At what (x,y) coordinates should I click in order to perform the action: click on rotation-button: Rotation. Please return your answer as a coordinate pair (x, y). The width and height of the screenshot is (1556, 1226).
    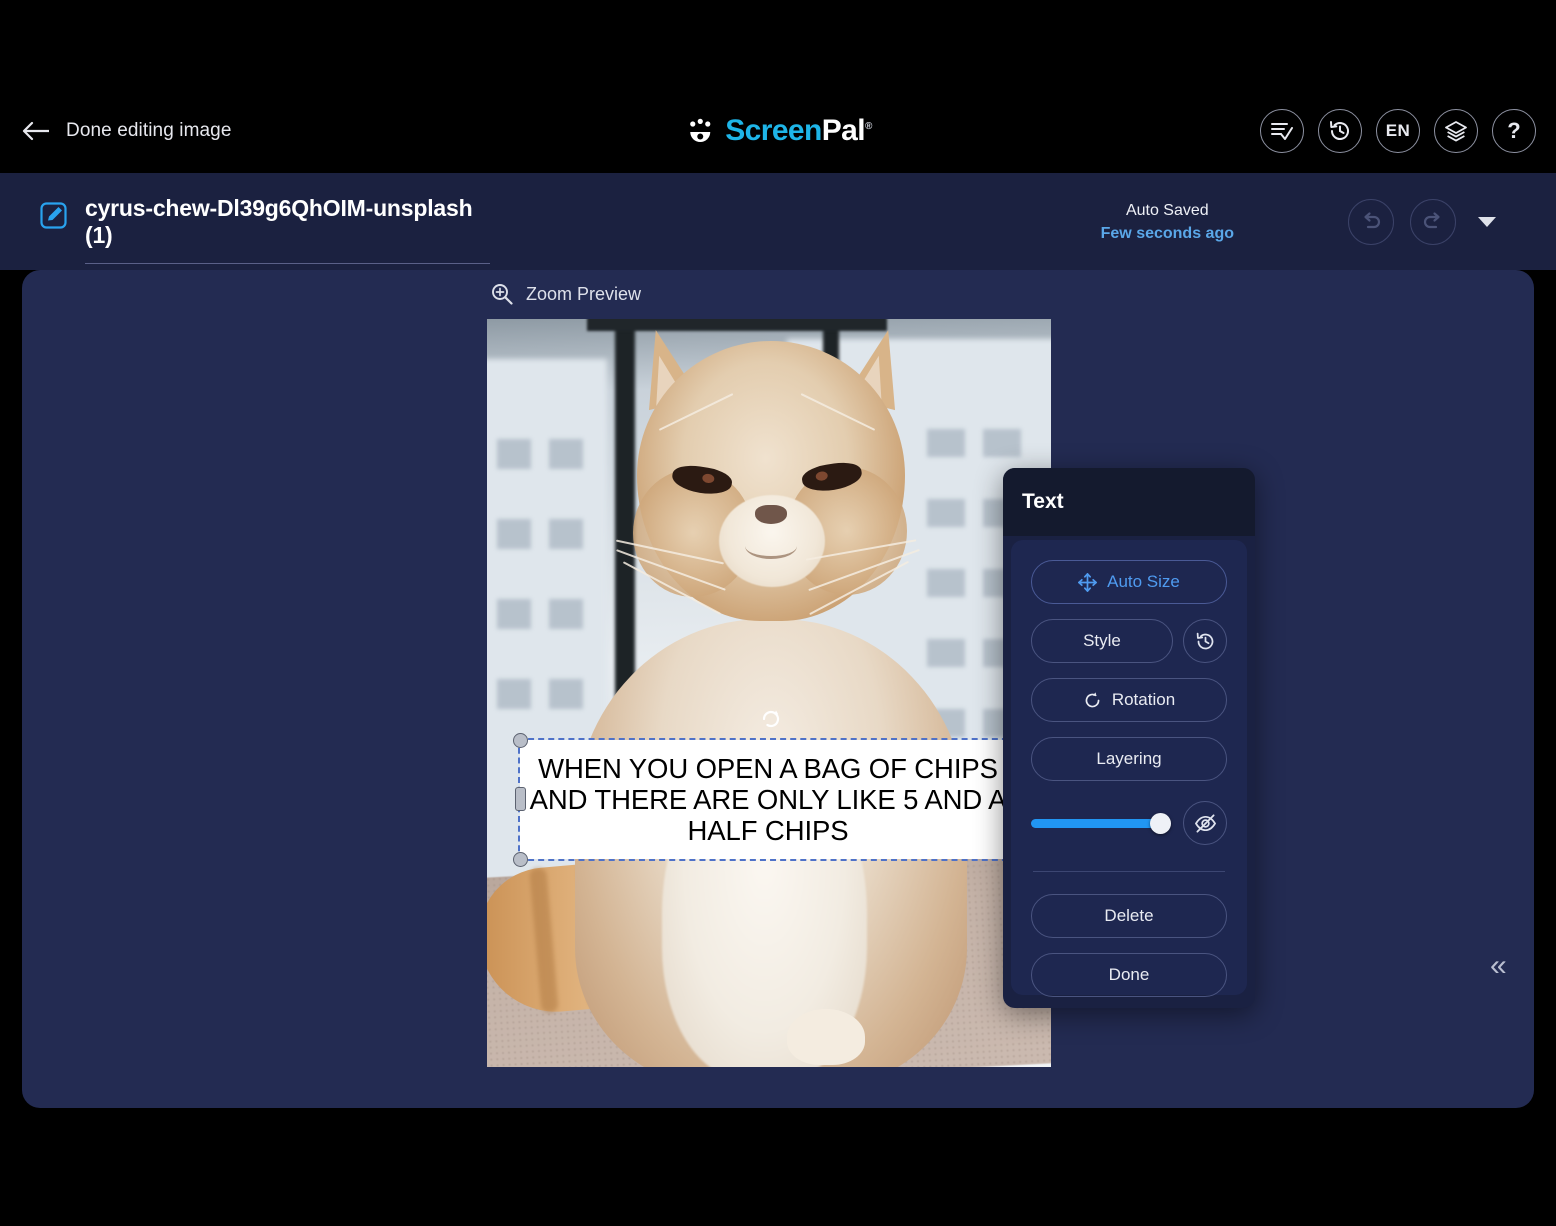
    Looking at the image, I should click on (1129, 700).